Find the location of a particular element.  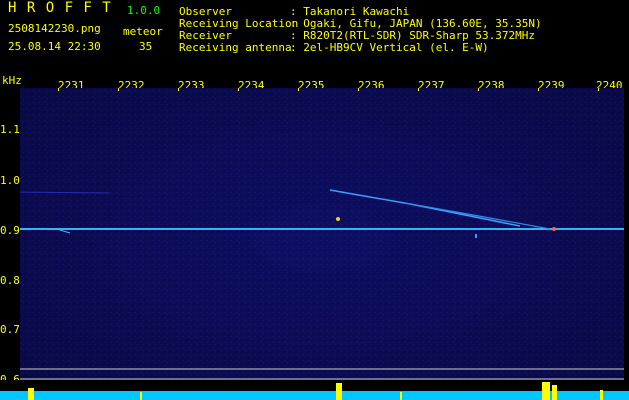

y-unit-label: kHz is located at coordinates (12, 80).